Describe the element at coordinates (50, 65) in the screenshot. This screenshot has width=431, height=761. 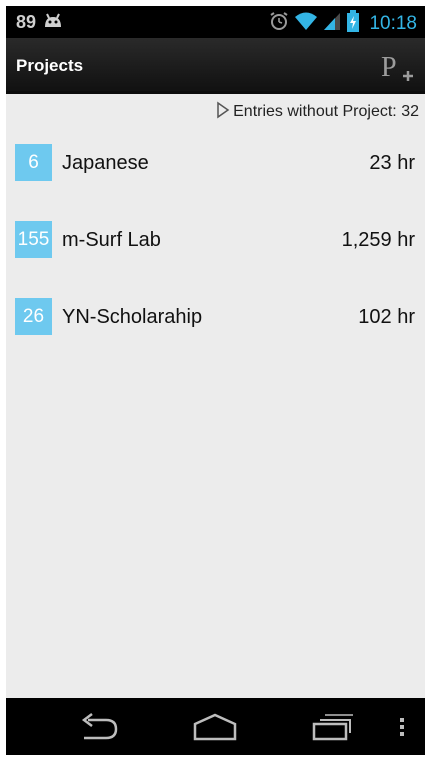
I see `page-title: Projects` at that location.